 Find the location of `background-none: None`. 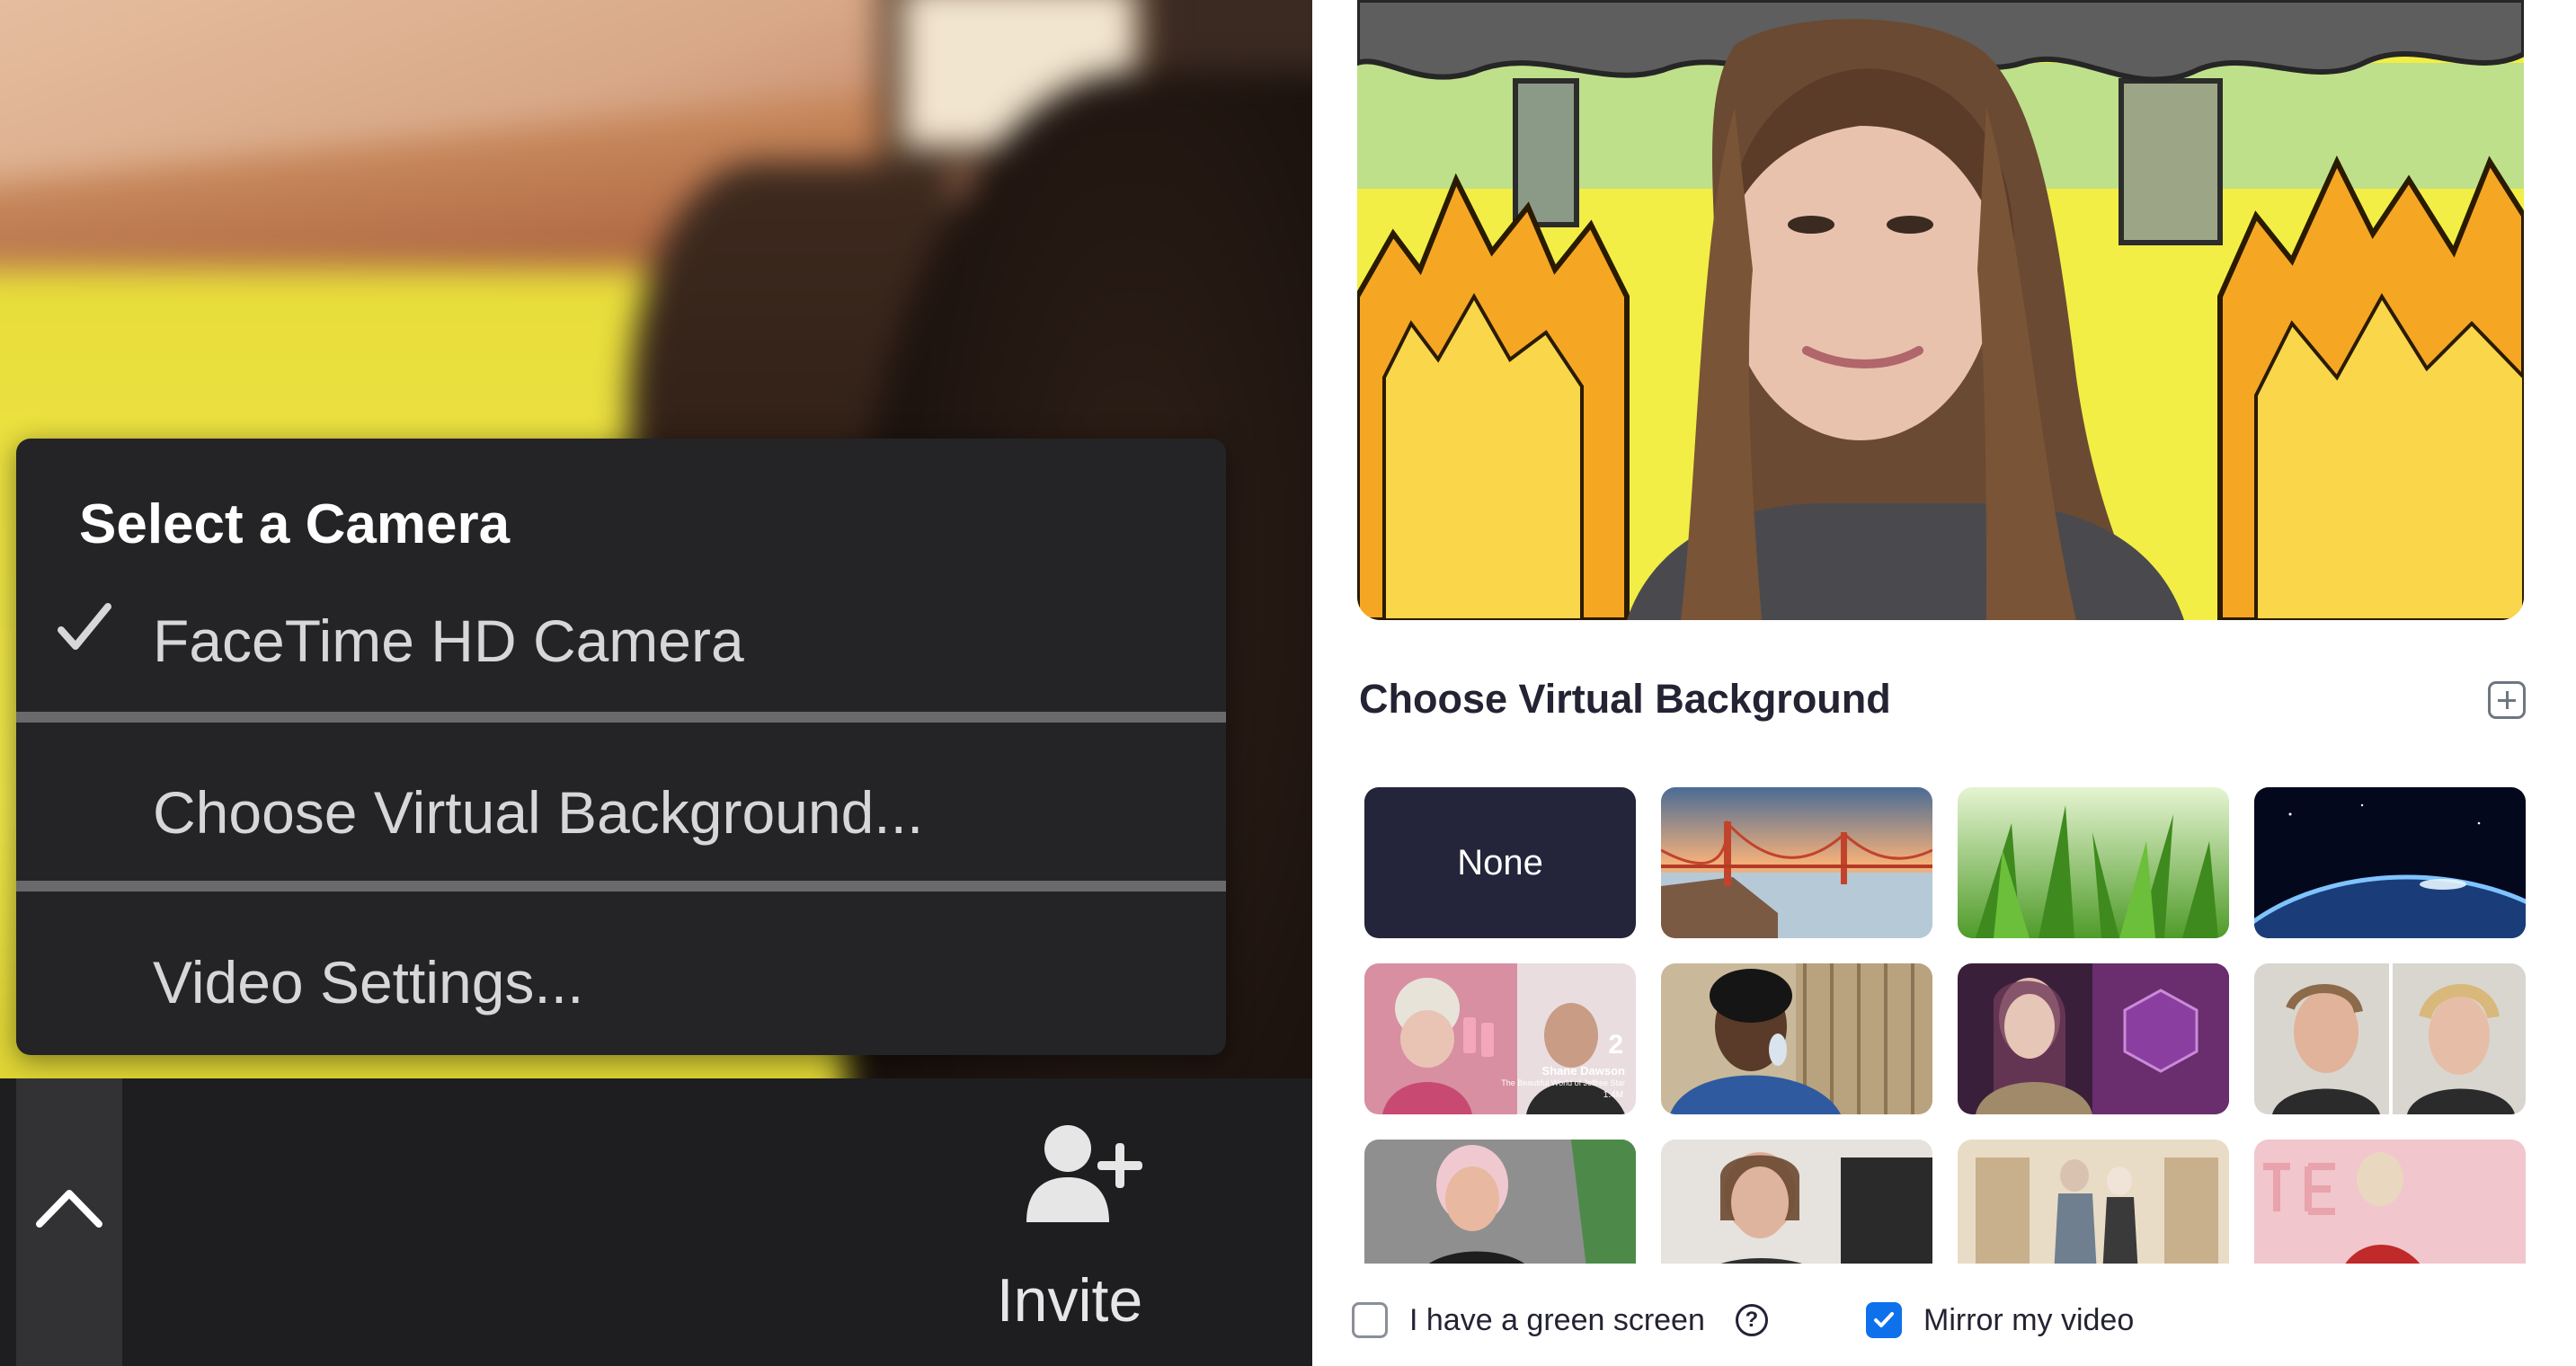

background-none: None is located at coordinates (1500, 862).